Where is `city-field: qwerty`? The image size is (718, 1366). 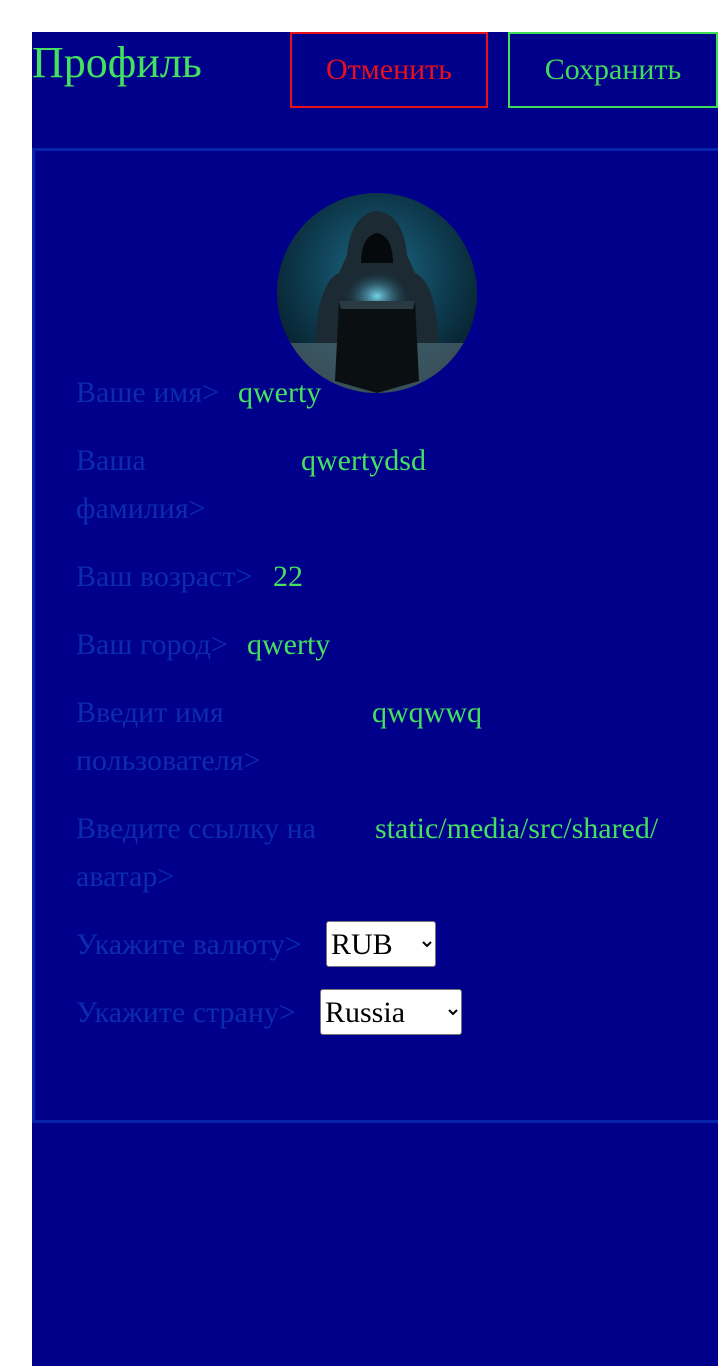
city-field: qwerty is located at coordinates (288, 645).